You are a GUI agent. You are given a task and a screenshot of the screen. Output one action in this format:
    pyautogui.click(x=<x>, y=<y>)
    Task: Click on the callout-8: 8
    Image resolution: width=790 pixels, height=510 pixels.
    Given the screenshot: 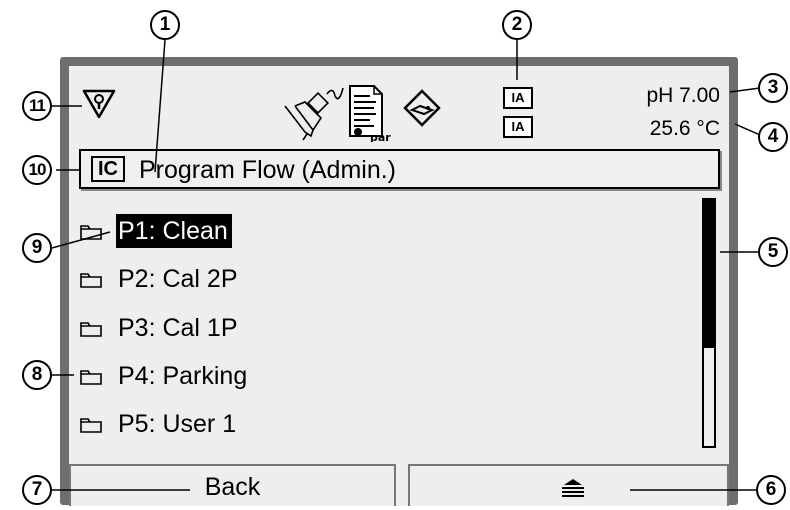 What is the action you would take?
    pyautogui.click(x=37, y=375)
    